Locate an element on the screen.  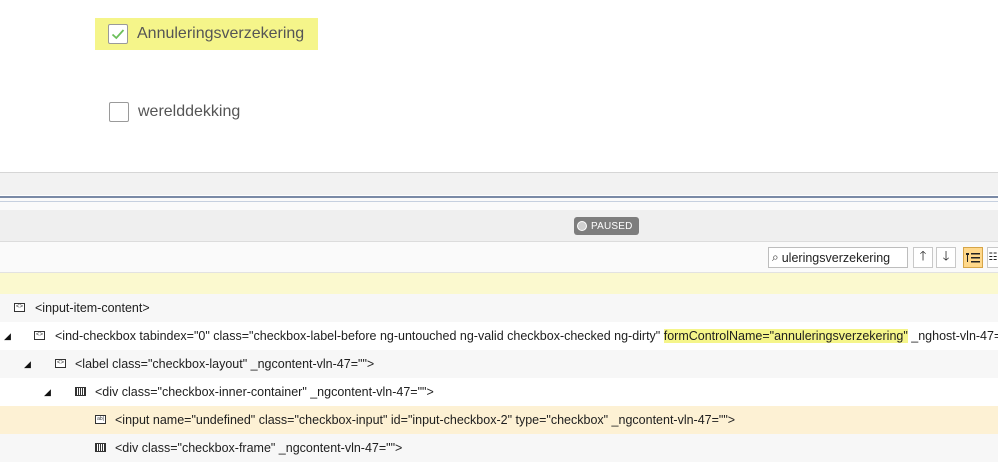
search-value: uleringsverzekering is located at coordinates (836, 257).